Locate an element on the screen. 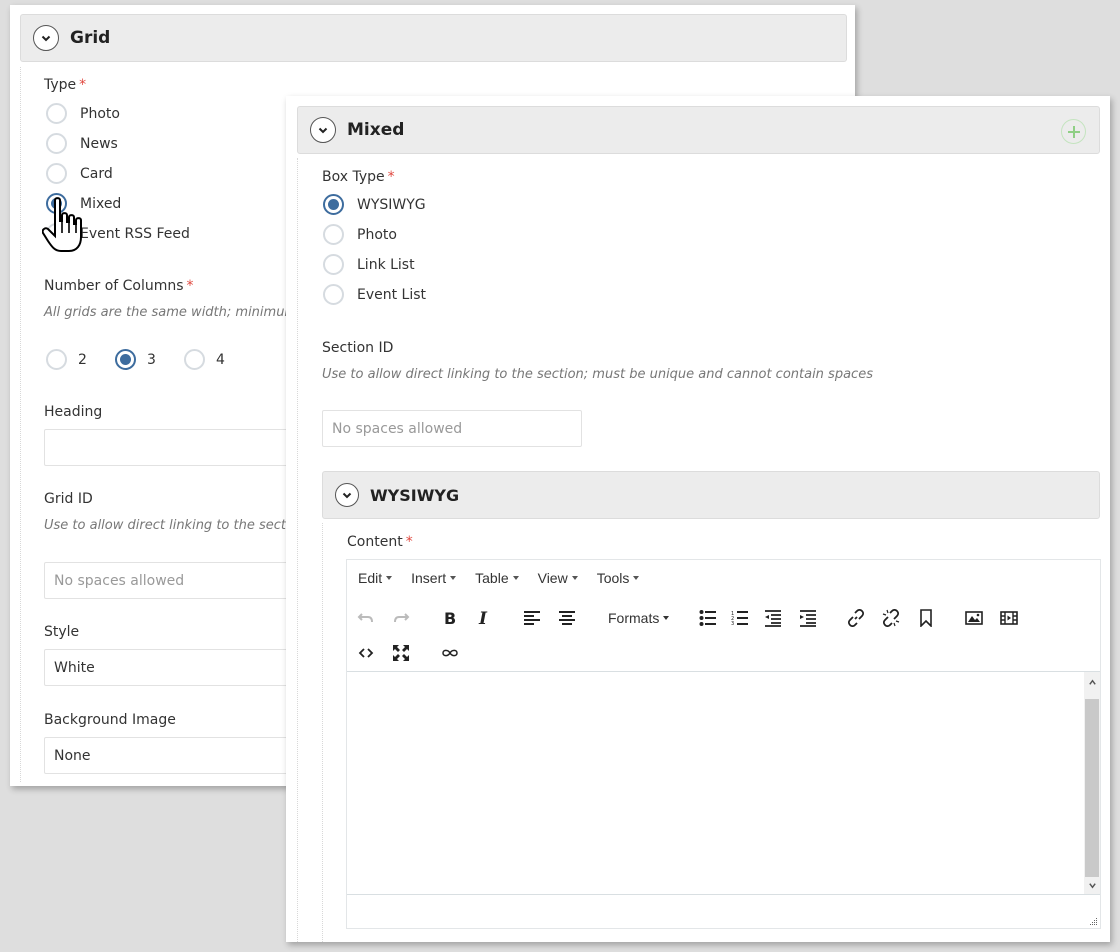 Image resolution: width=1120 pixels, height=952 pixels. menu-tools: Tools is located at coordinates (618, 578).